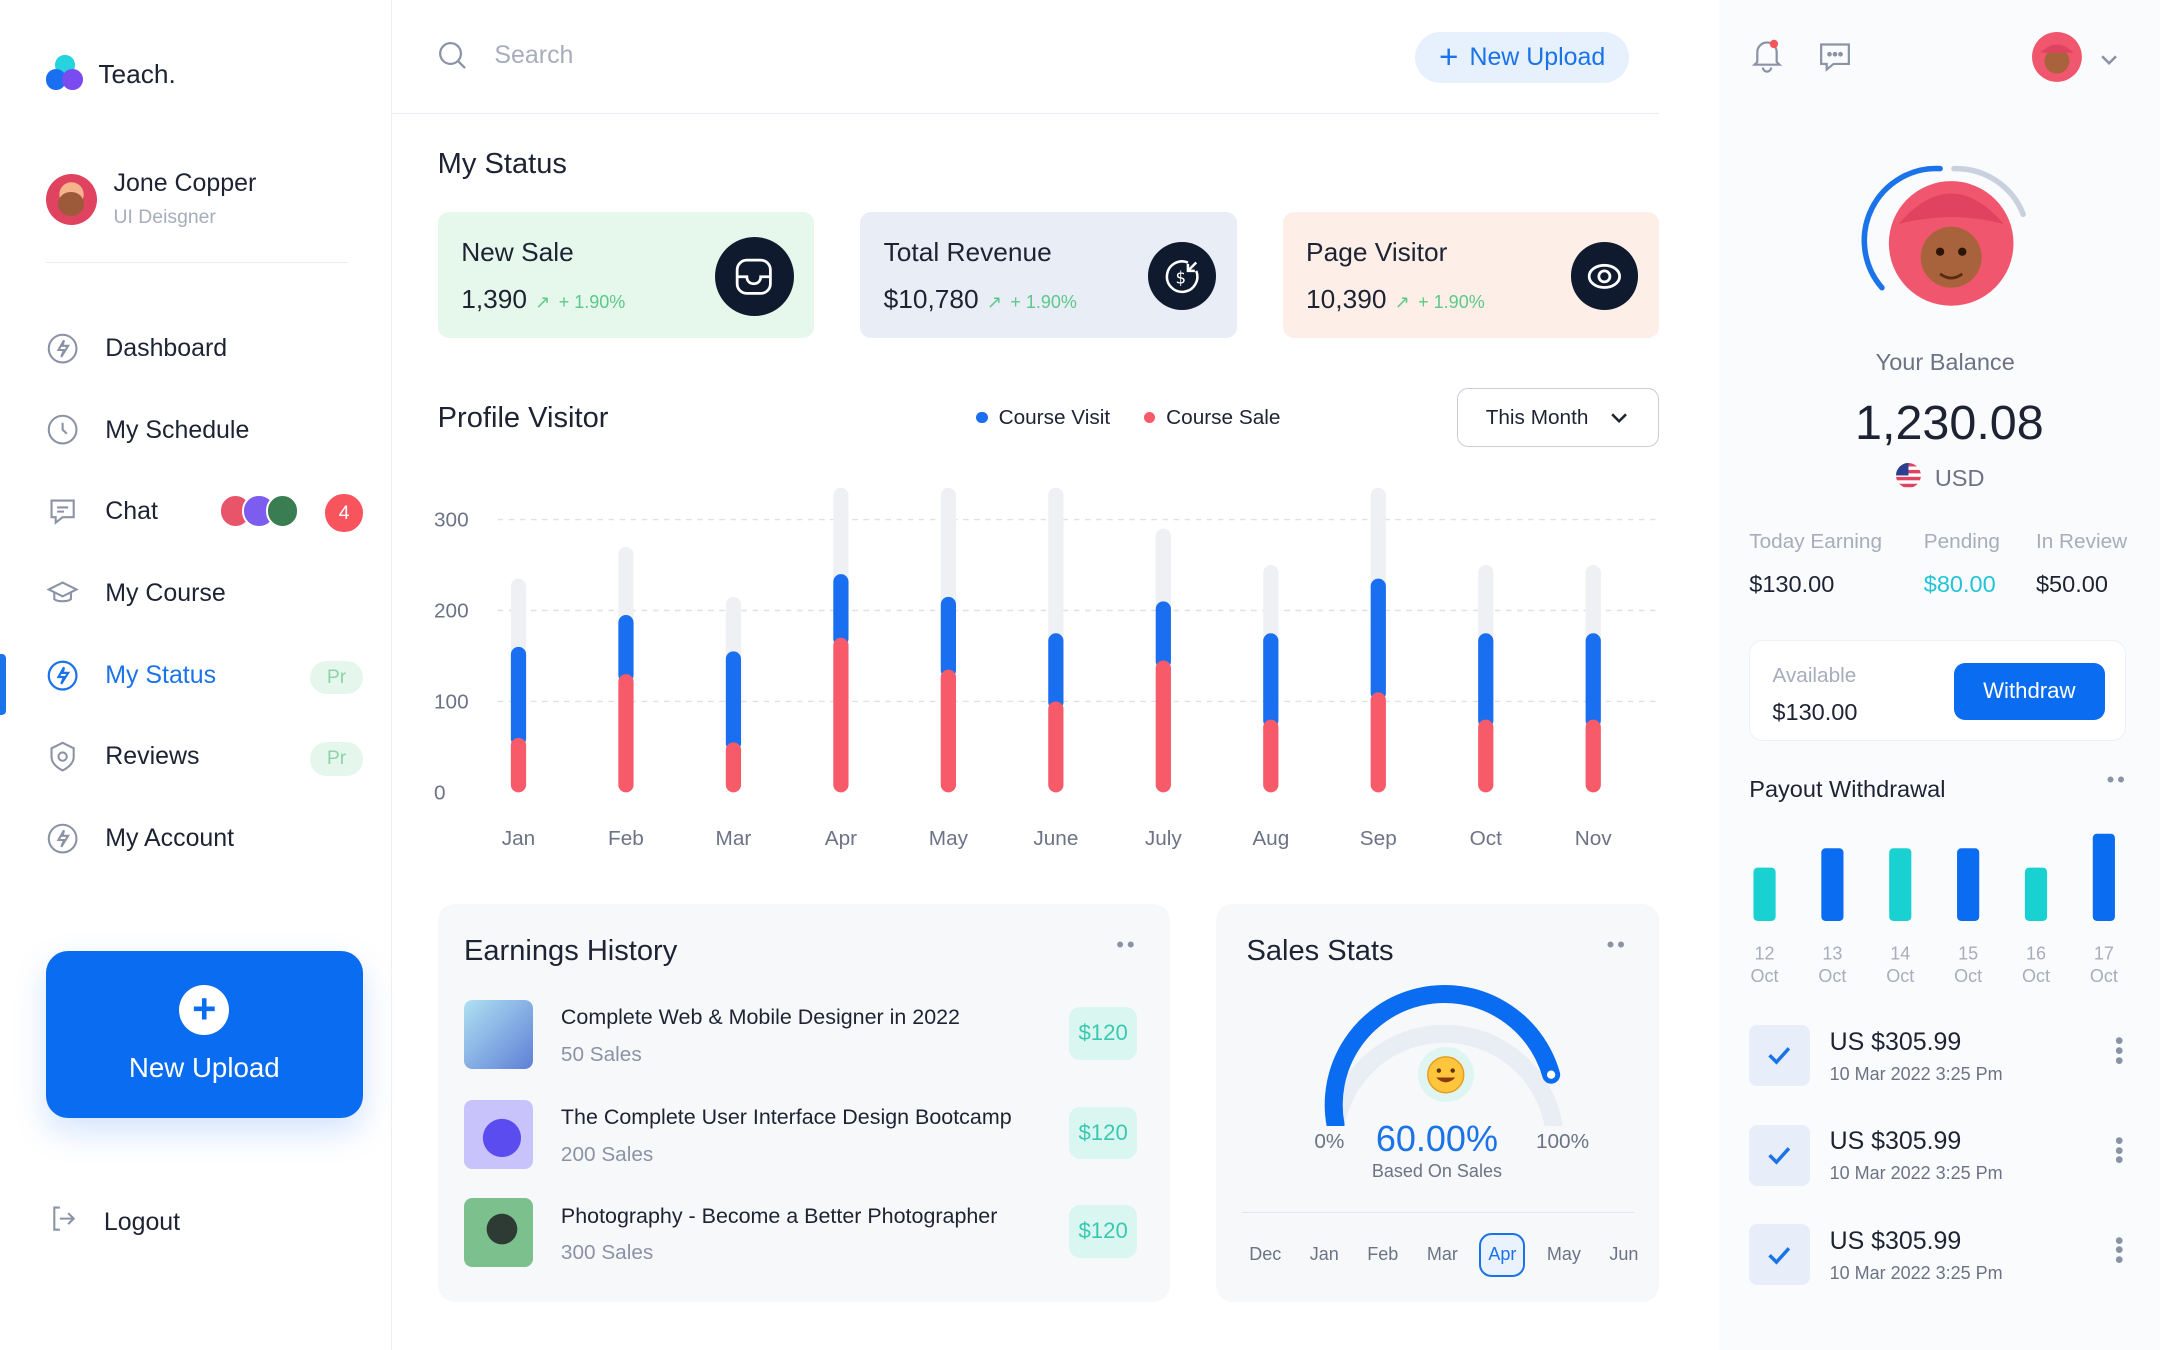 This screenshot has height=1350, width=2160. Describe the element at coordinates (65, 74) in the screenshot. I see `logo-icon` at that location.